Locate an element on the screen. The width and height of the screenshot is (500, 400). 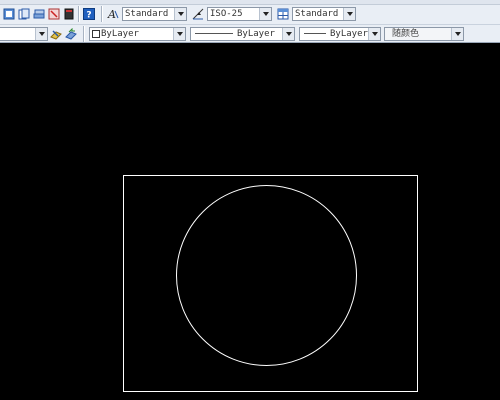
linetype-value: ByLayer is located at coordinates (256, 34).